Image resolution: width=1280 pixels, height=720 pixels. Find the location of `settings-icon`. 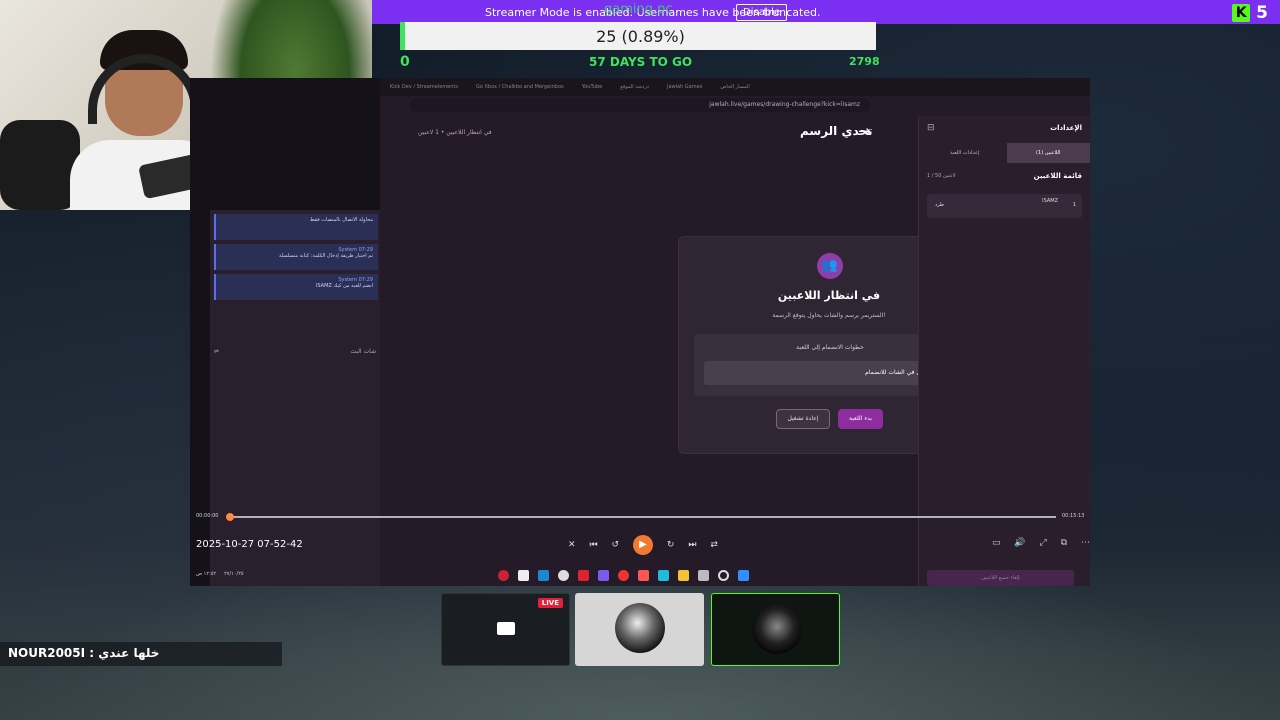

settings-icon is located at coordinates (563, 575).